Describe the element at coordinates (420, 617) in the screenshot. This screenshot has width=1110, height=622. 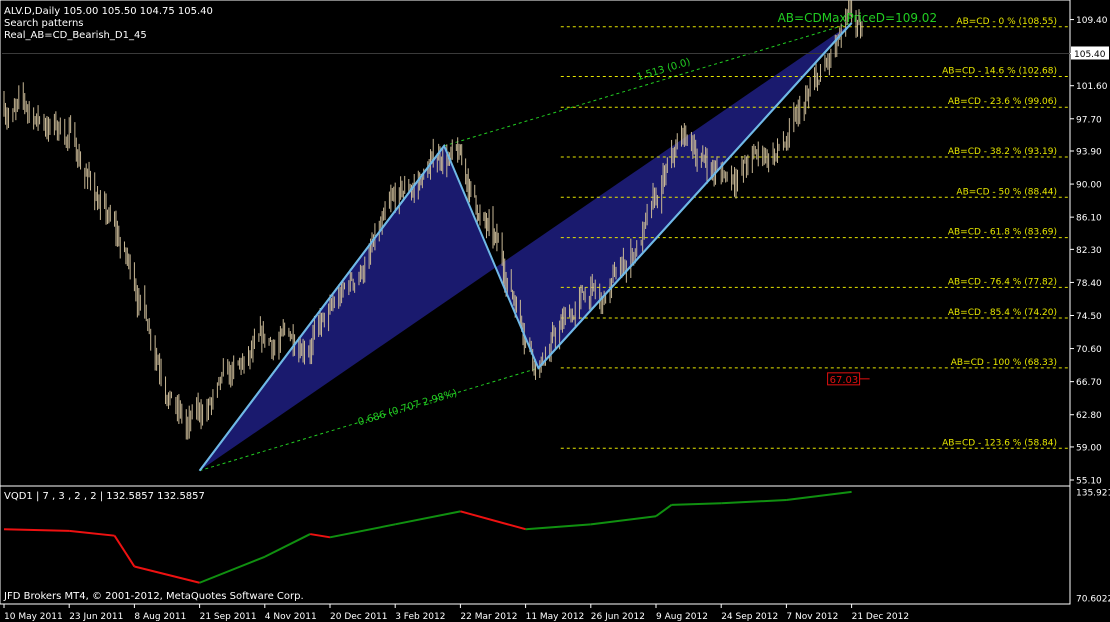
I see `time-tick-label: 3 Feb 2012` at that location.